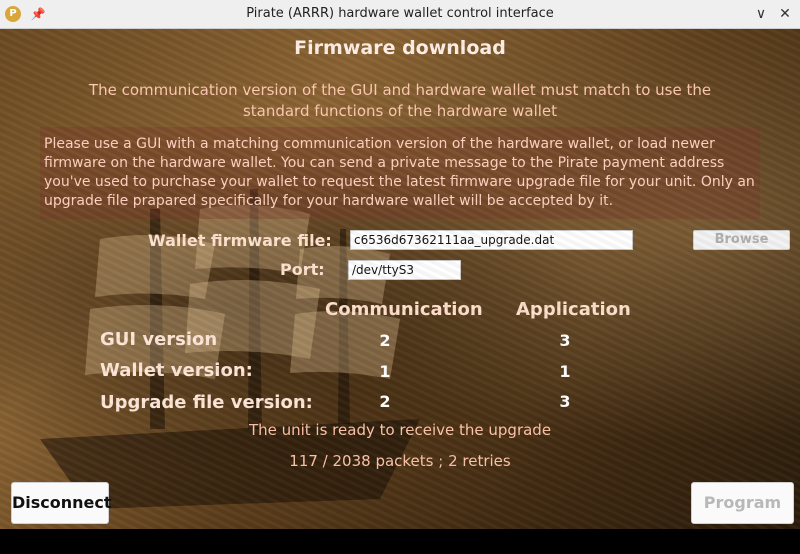 The width and height of the screenshot is (800, 554). Describe the element at coordinates (404, 309) in the screenshot. I see `communication-column-header: Communication` at that location.